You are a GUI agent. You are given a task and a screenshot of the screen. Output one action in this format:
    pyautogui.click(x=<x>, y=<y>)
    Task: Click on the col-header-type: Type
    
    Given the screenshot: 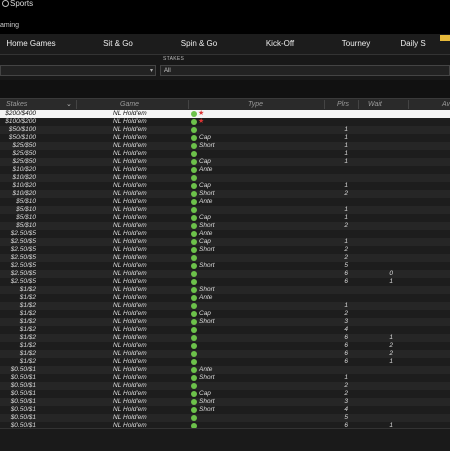 What is the action you would take?
    pyautogui.click(x=255, y=104)
    